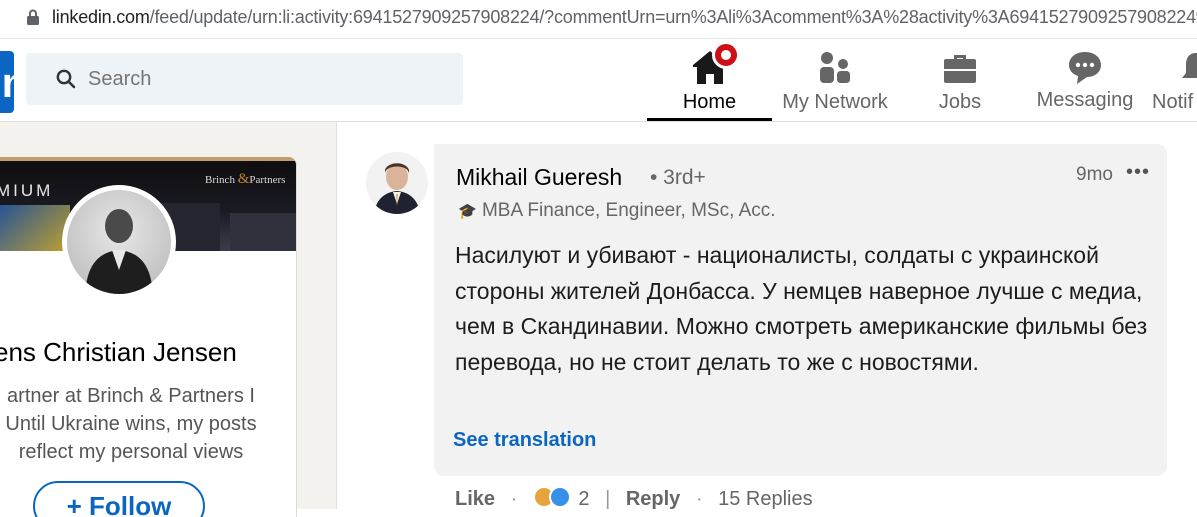 The width and height of the screenshot is (1197, 517). What do you see at coordinates (119, 251) in the screenshot?
I see `person-photo` at bounding box center [119, 251].